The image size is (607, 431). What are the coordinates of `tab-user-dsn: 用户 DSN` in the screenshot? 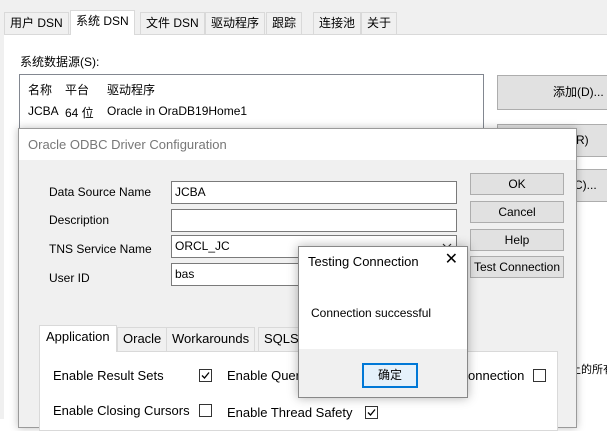 It's located at (36, 23).